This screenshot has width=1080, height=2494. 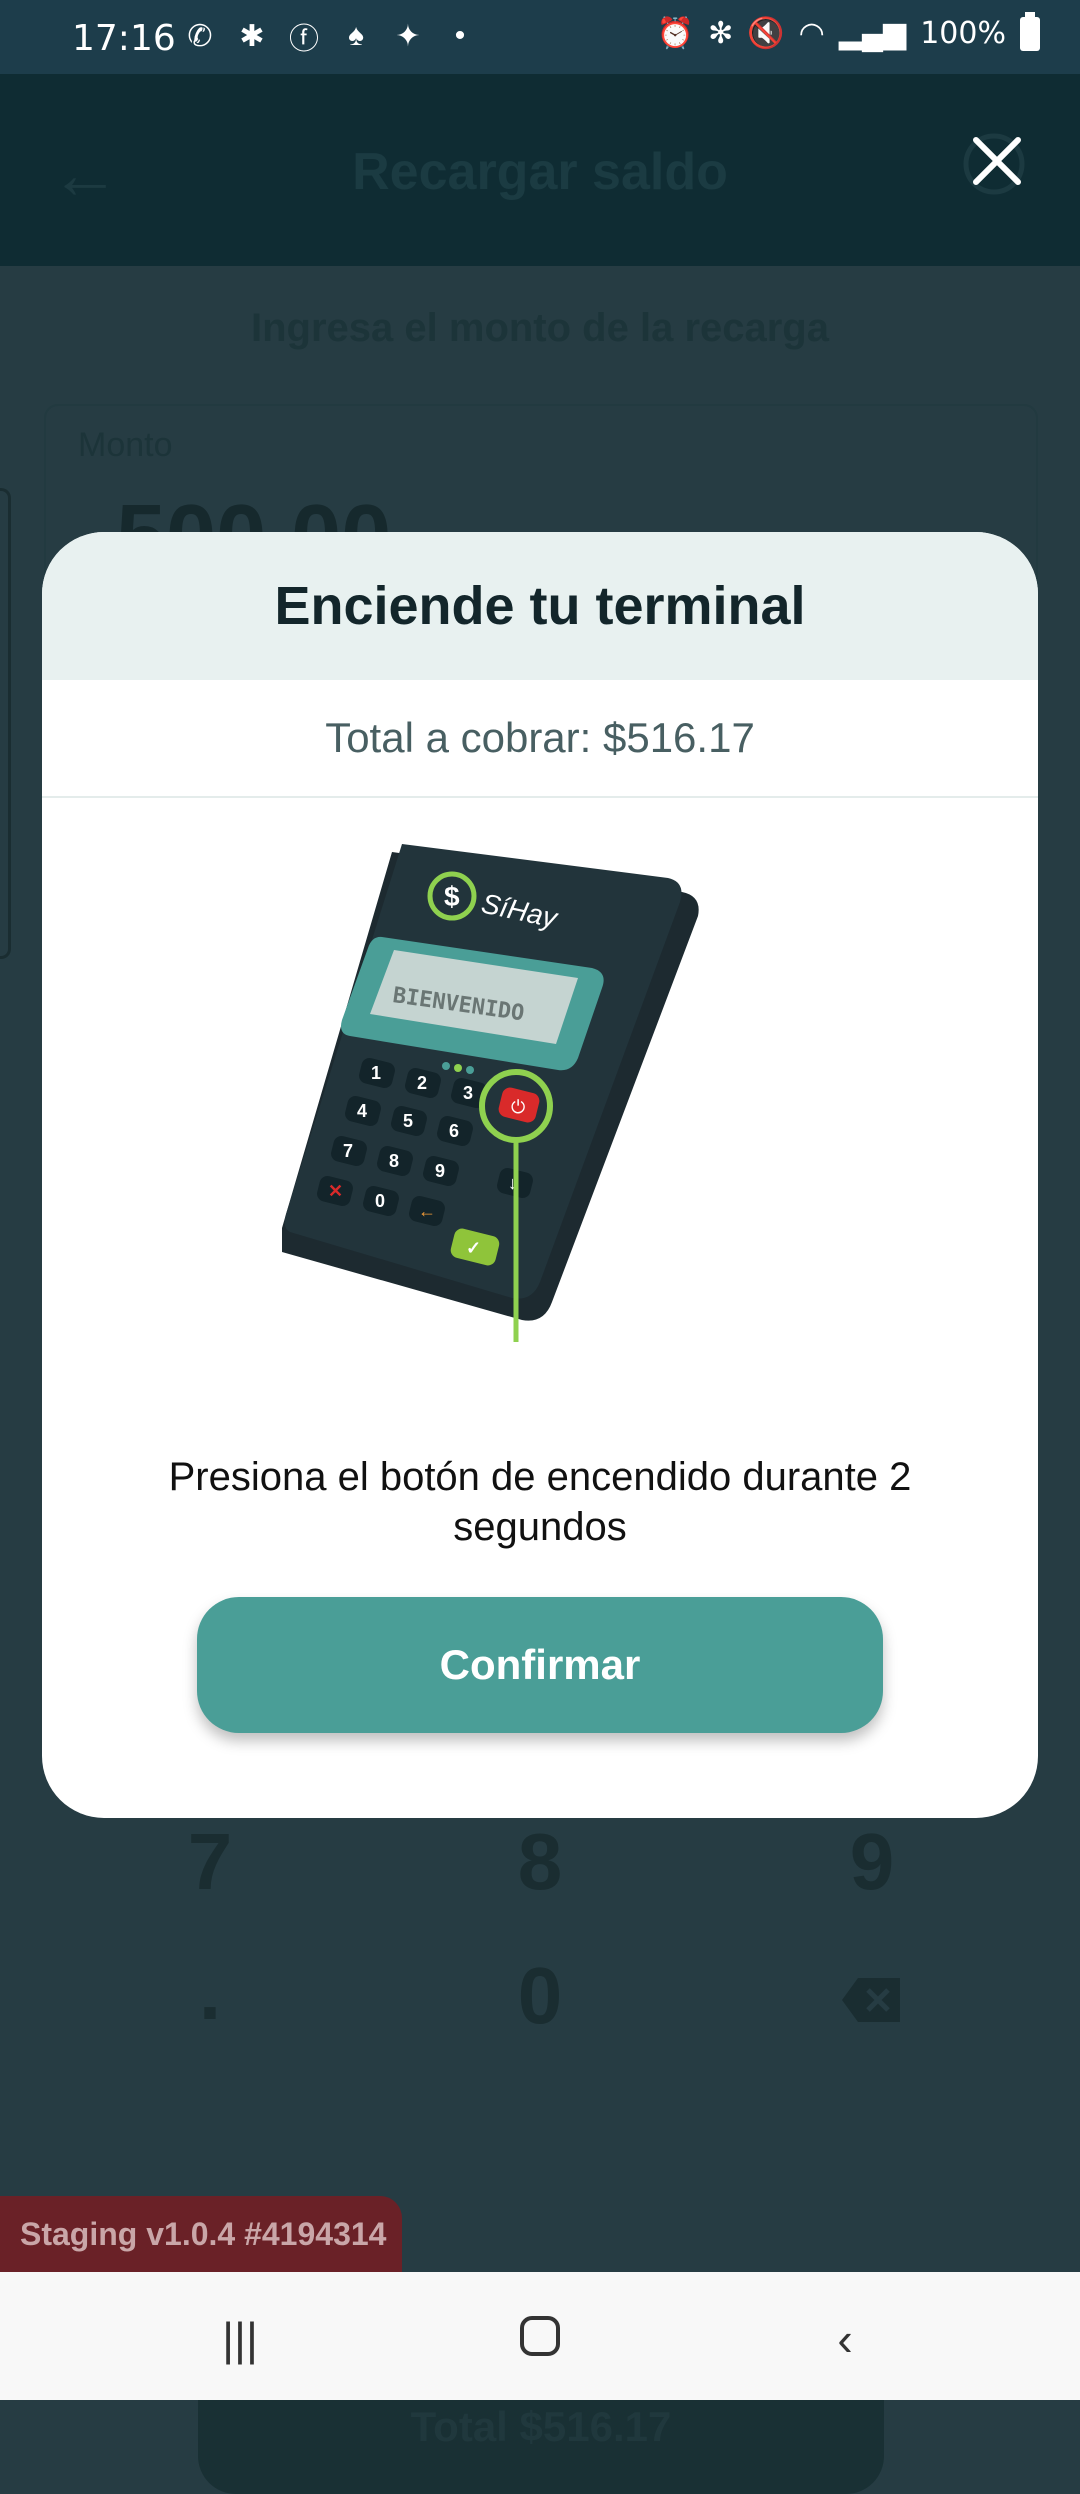 I want to click on confirm-button: Confirmar, so click(x=540, y=1665).